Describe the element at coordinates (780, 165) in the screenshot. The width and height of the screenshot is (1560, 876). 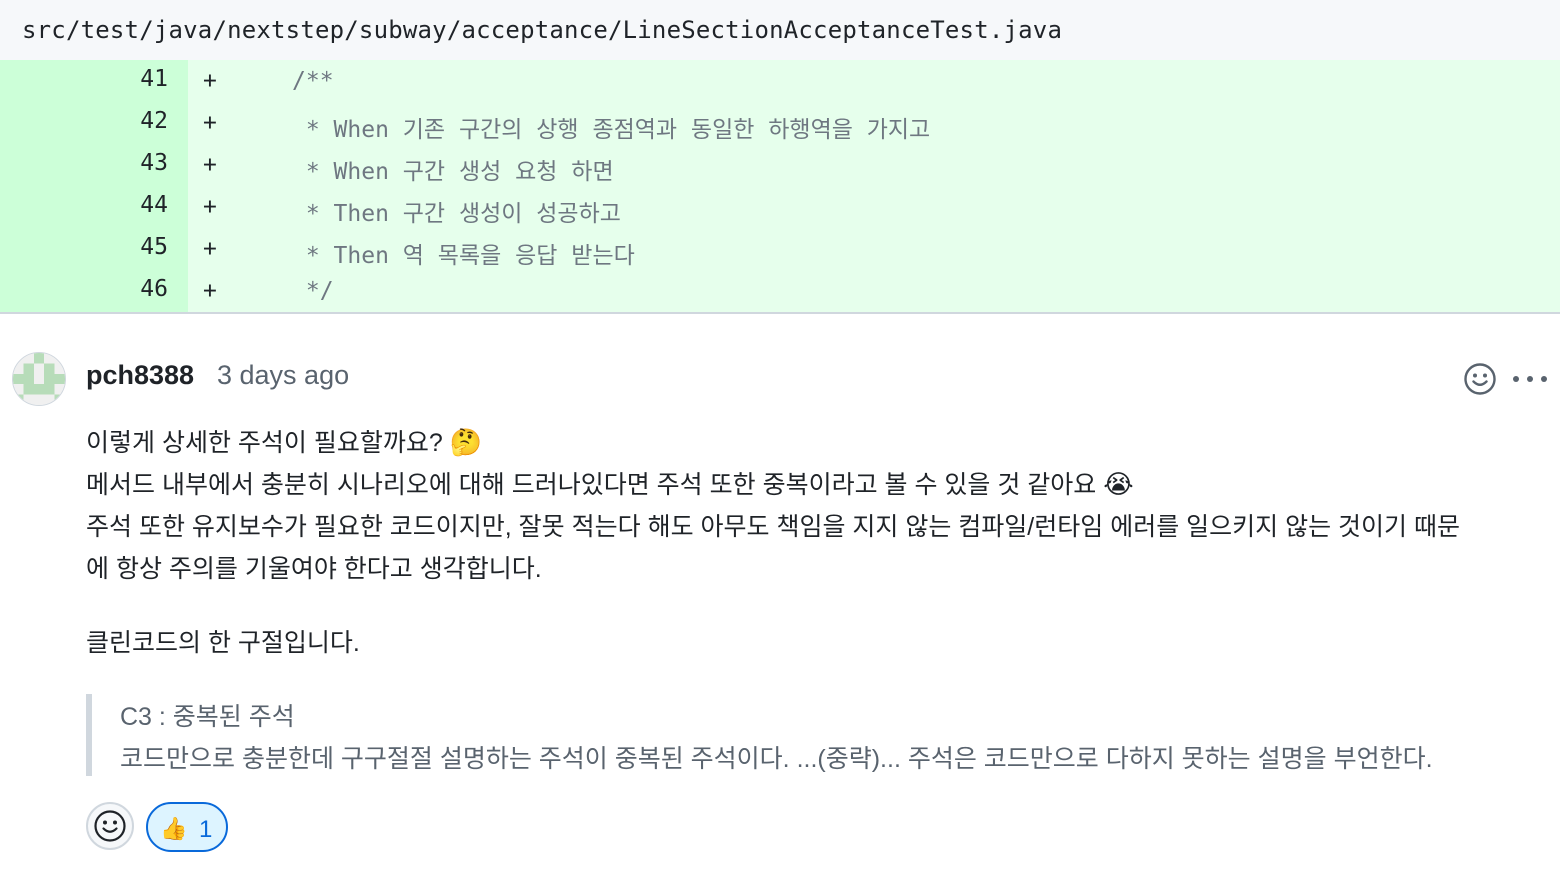
I see `diff-line: 43 + * When 구간 생성 요청 하면` at that location.